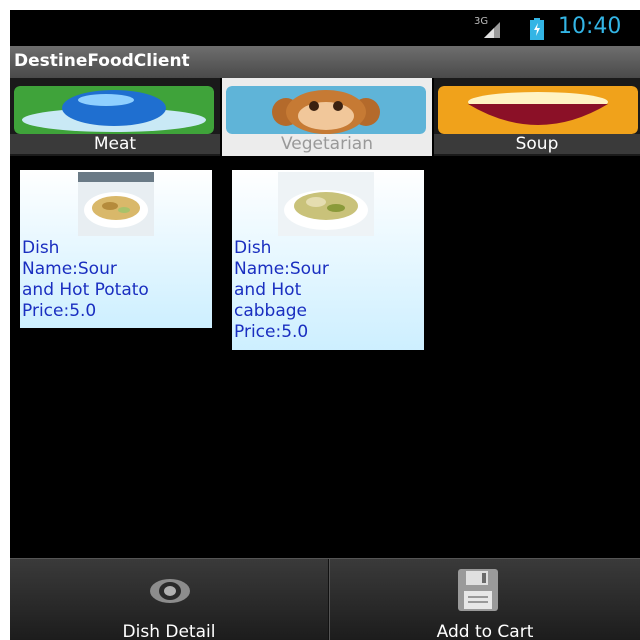 This screenshot has width=640, height=640. I want to click on monkey-face-icon, so click(326, 110).